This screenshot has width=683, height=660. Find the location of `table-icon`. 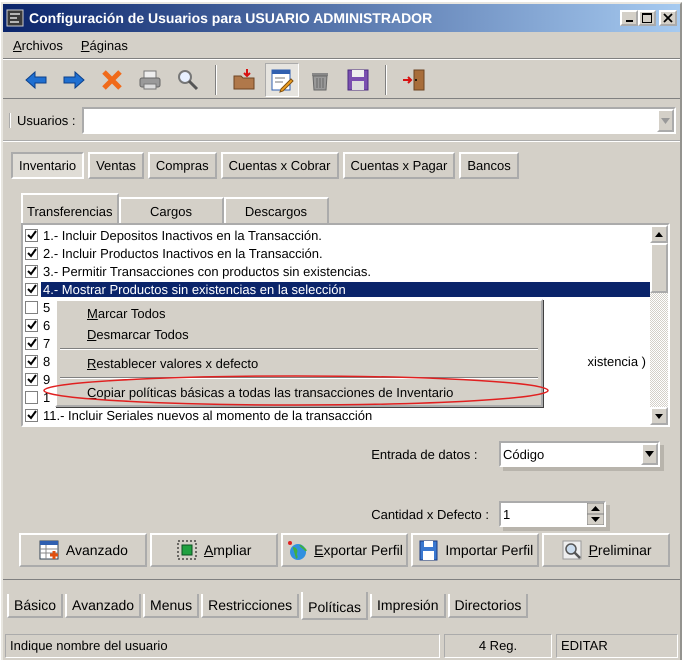

table-icon is located at coordinates (49, 550).